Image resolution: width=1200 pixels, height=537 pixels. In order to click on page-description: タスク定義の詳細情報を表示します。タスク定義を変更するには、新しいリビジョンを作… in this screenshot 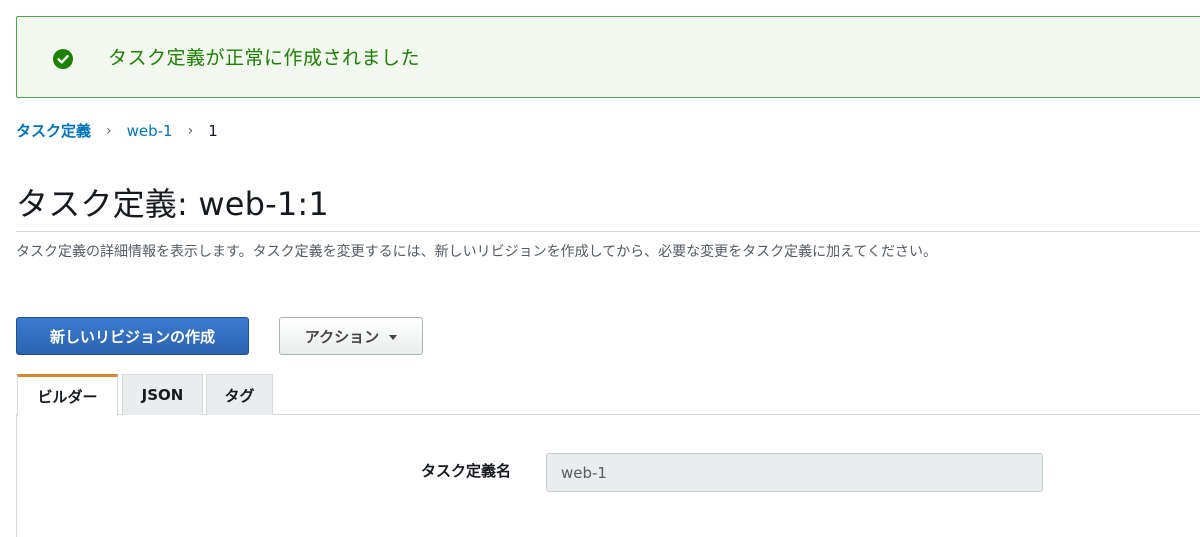, I will do `click(477, 252)`.